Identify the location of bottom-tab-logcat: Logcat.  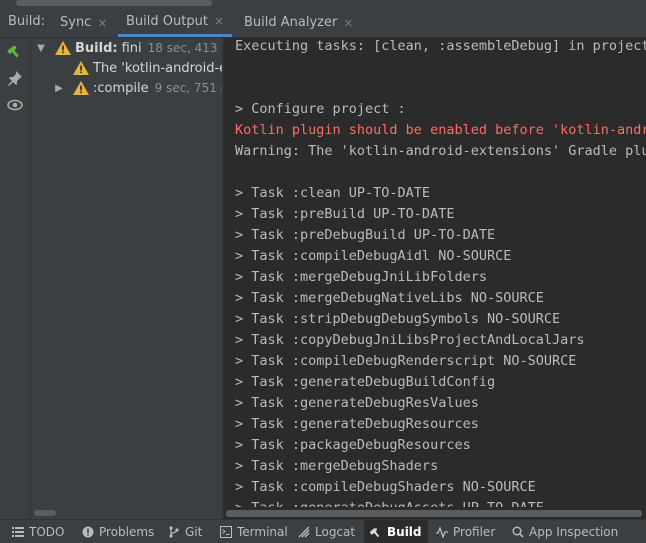
(326, 531).